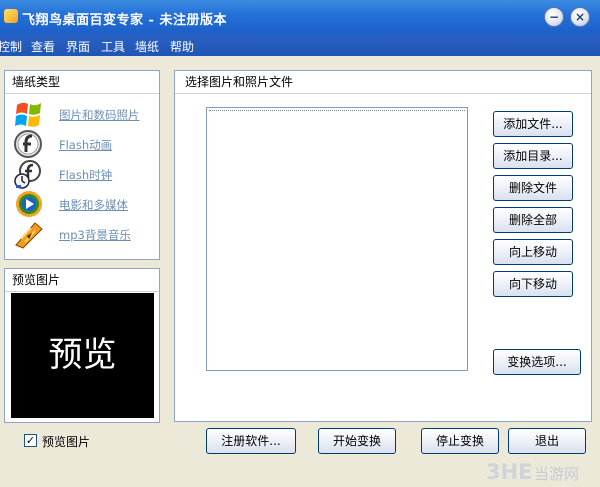 The image size is (600, 487). I want to click on watermark-logo-text: 3HE, so click(509, 472).